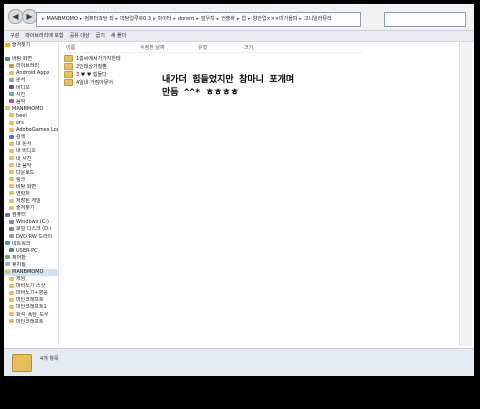 This screenshot has height=409, width=480. What do you see at coordinates (20, 123) in the screenshot?
I see `sidebar-item-label: ors` at bounding box center [20, 123].